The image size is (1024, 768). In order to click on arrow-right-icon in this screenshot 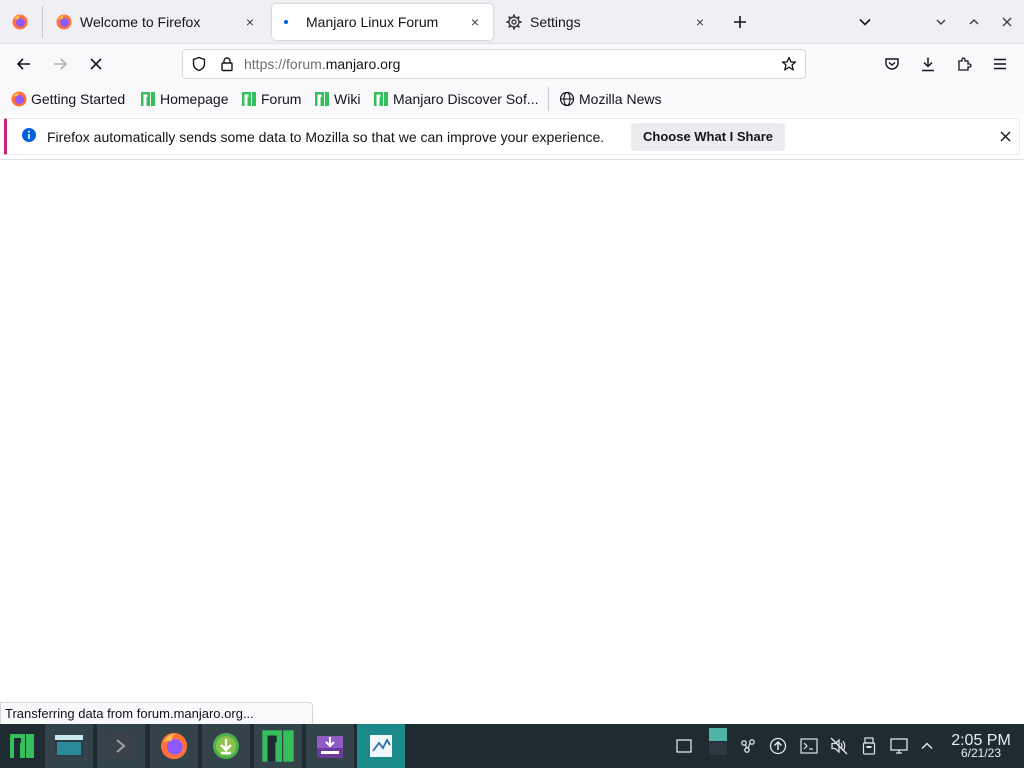, I will do `click(61, 64)`.